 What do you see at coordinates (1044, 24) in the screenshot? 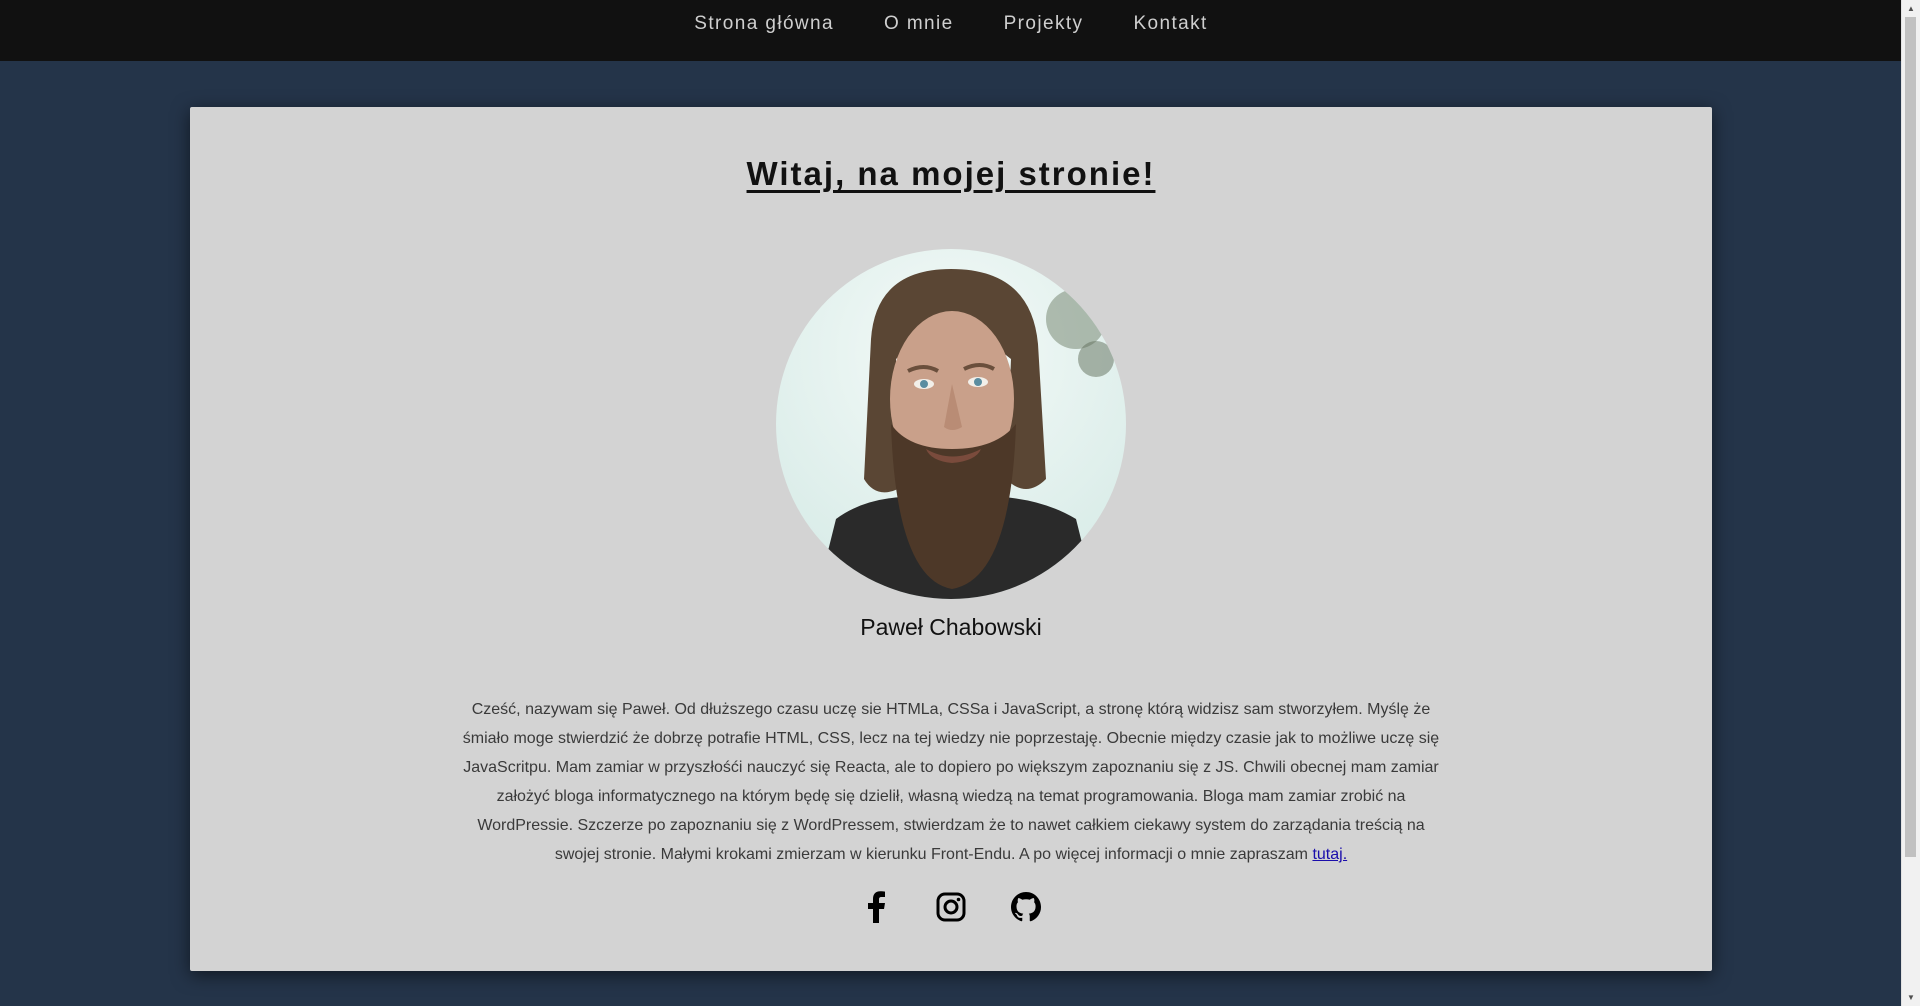
I see `nav-item-projects: Projekty` at bounding box center [1044, 24].